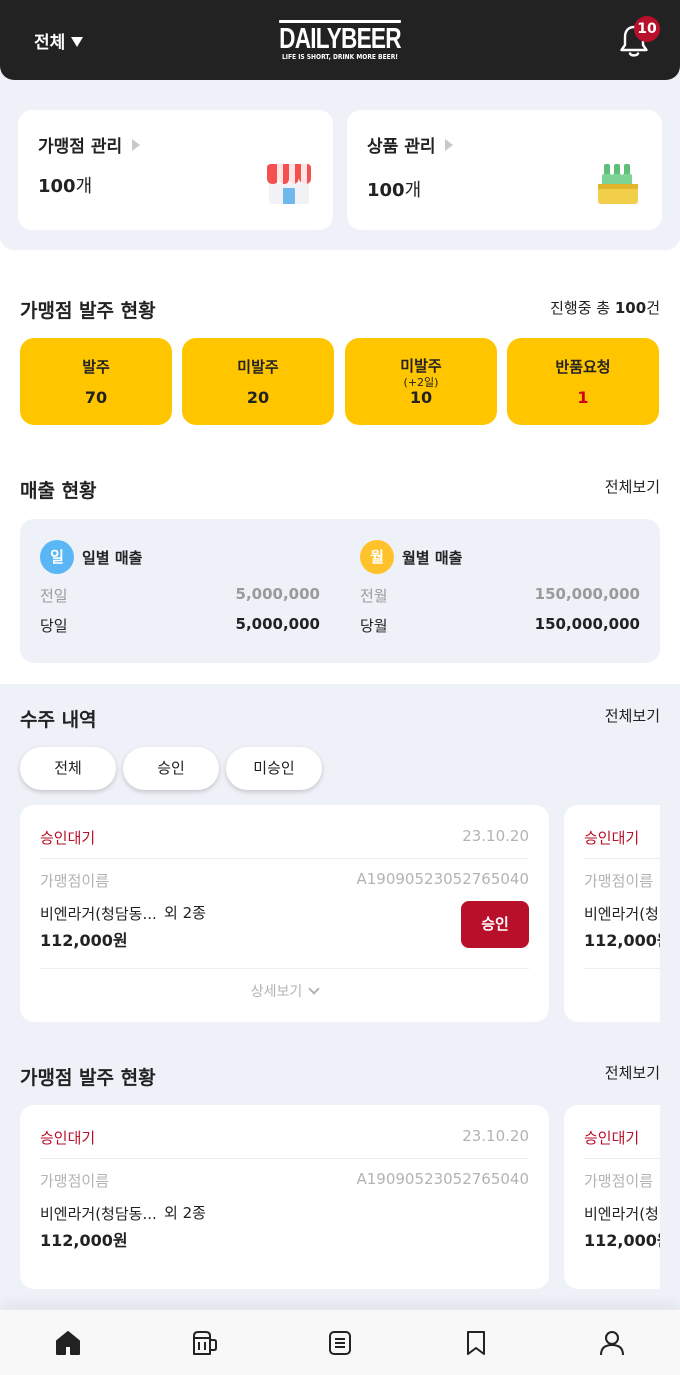 Image resolution: width=680 pixels, height=1375 pixels. Describe the element at coordinates (274, 768) in the screenshot. I see `filter-chip-unapproved: 미승인` at that location.